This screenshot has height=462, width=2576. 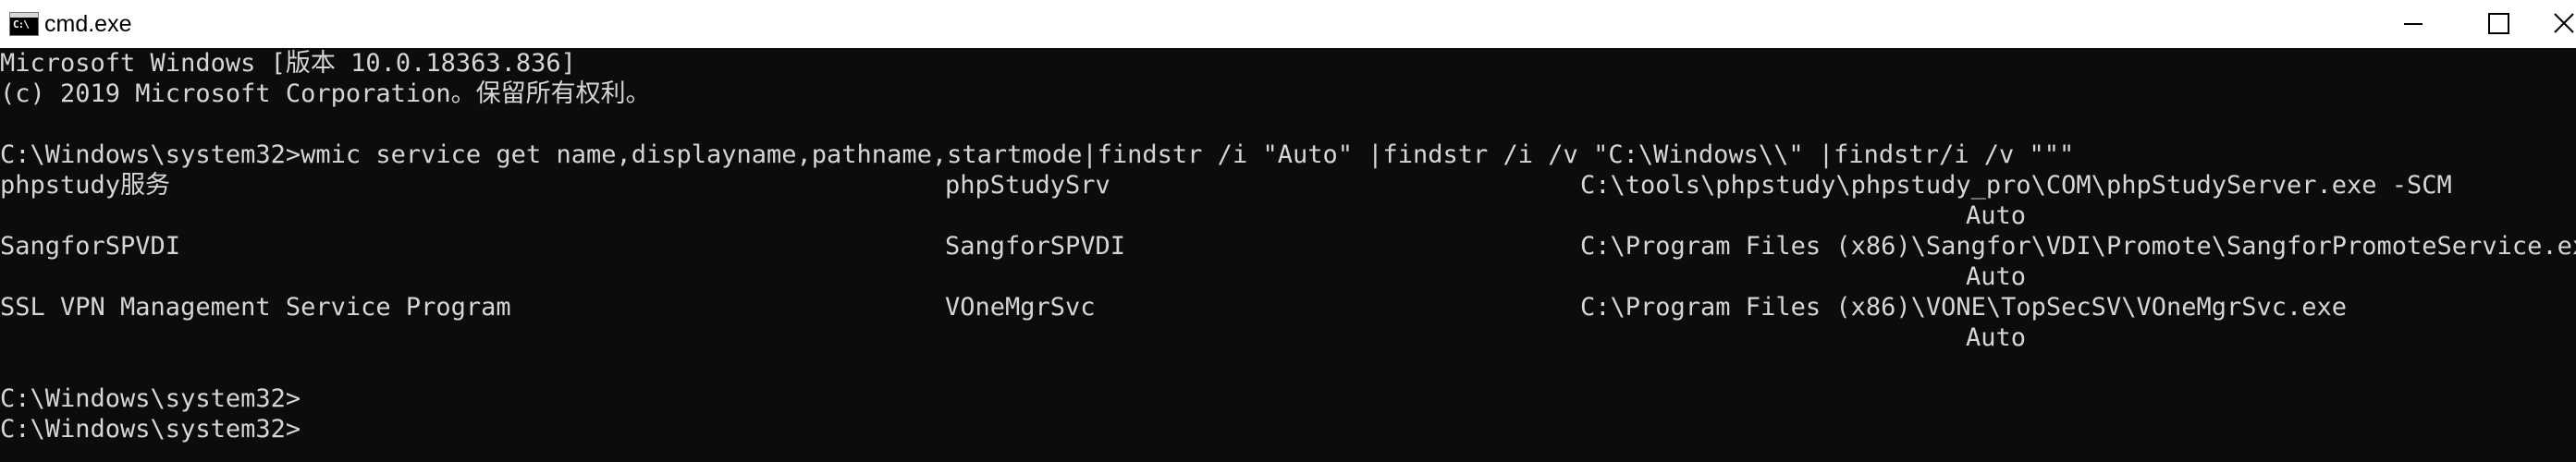 I want to click on service-displayname: SSL VPN Management Service Program, so click(x=256, y=307).